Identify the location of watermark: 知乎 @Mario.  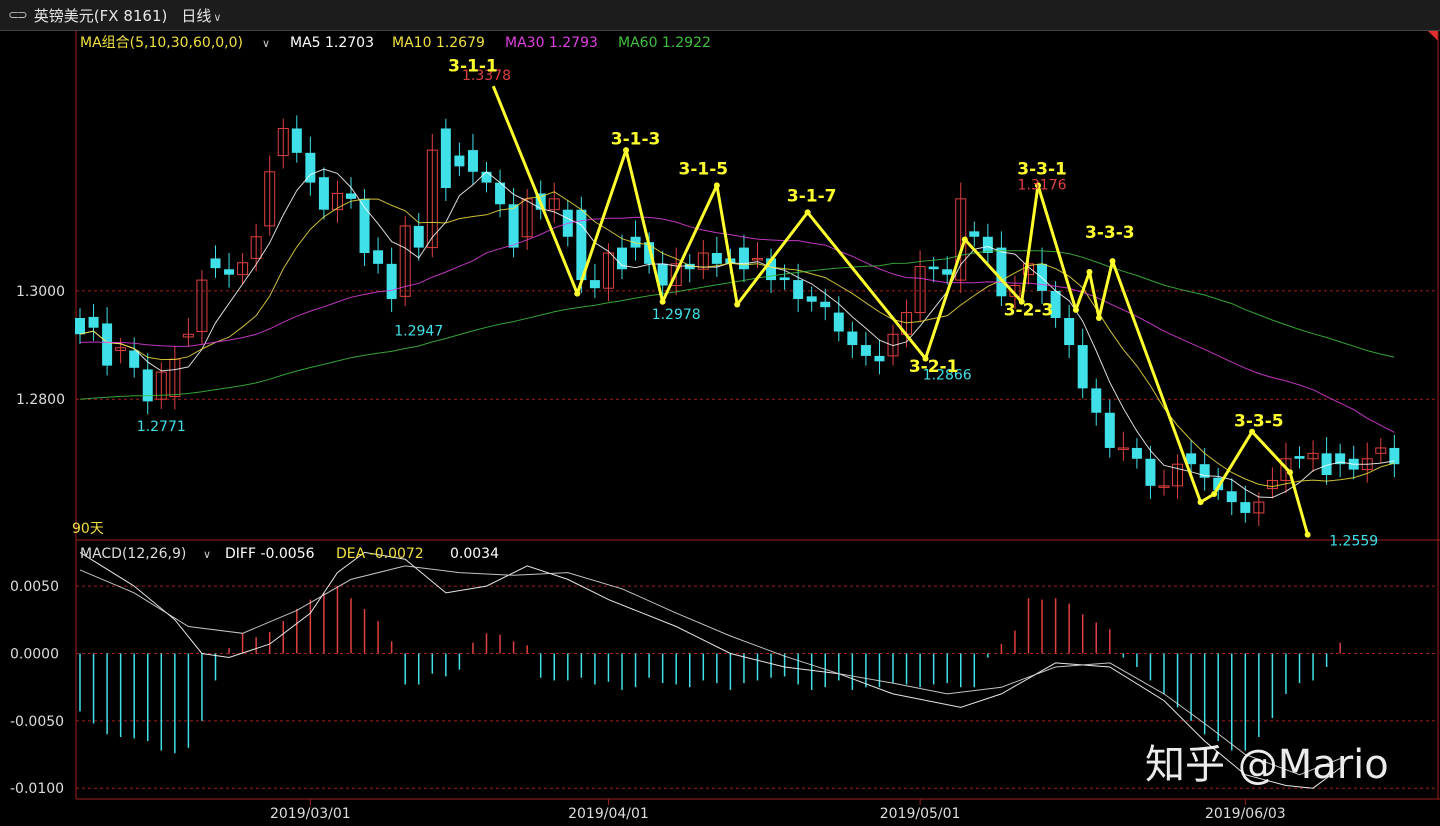
(1267, 765).